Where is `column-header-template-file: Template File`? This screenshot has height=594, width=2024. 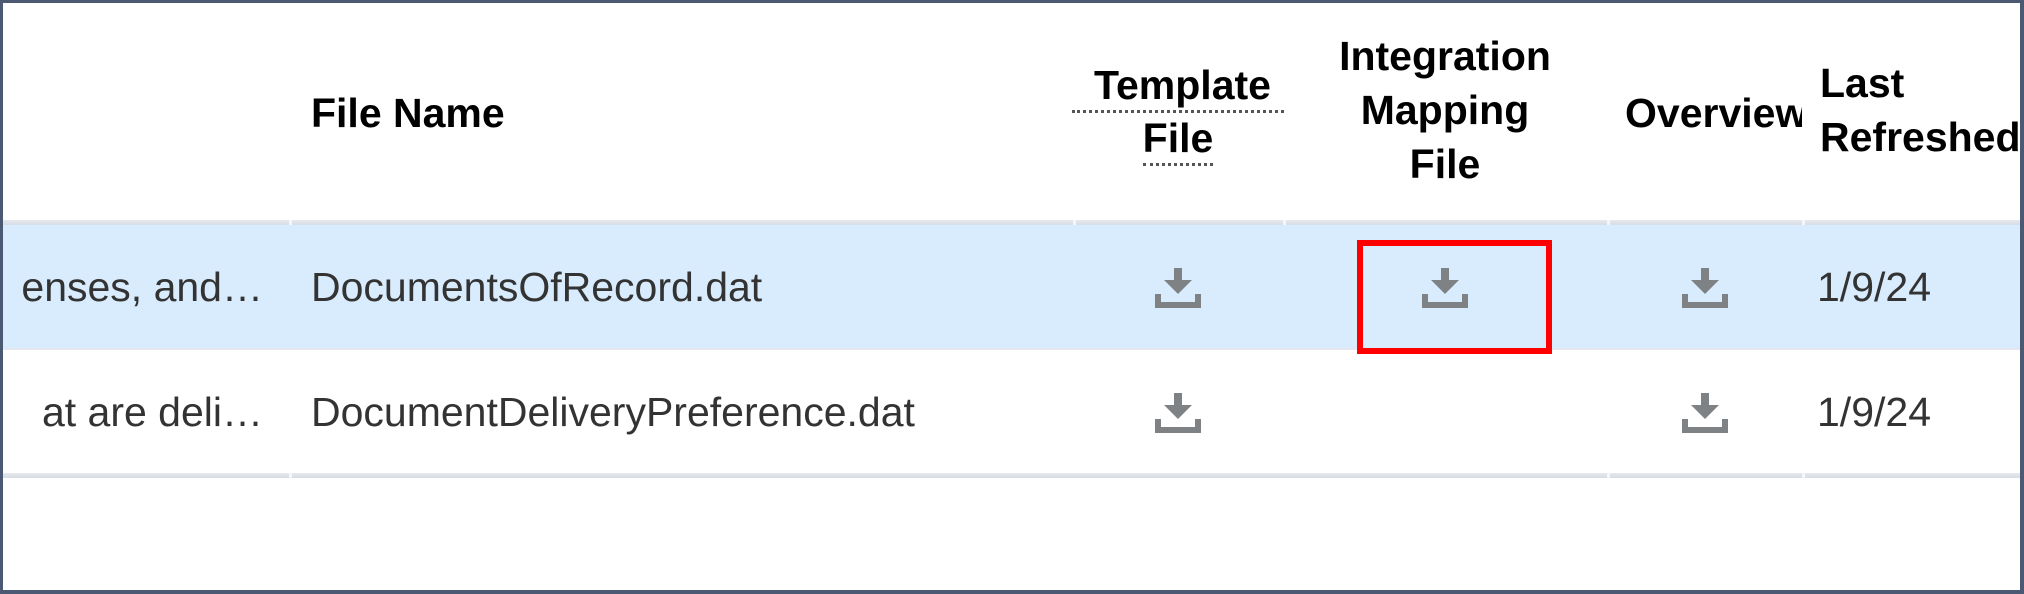
column-header-template-file: Template File is located at coordinates (1178, 114).